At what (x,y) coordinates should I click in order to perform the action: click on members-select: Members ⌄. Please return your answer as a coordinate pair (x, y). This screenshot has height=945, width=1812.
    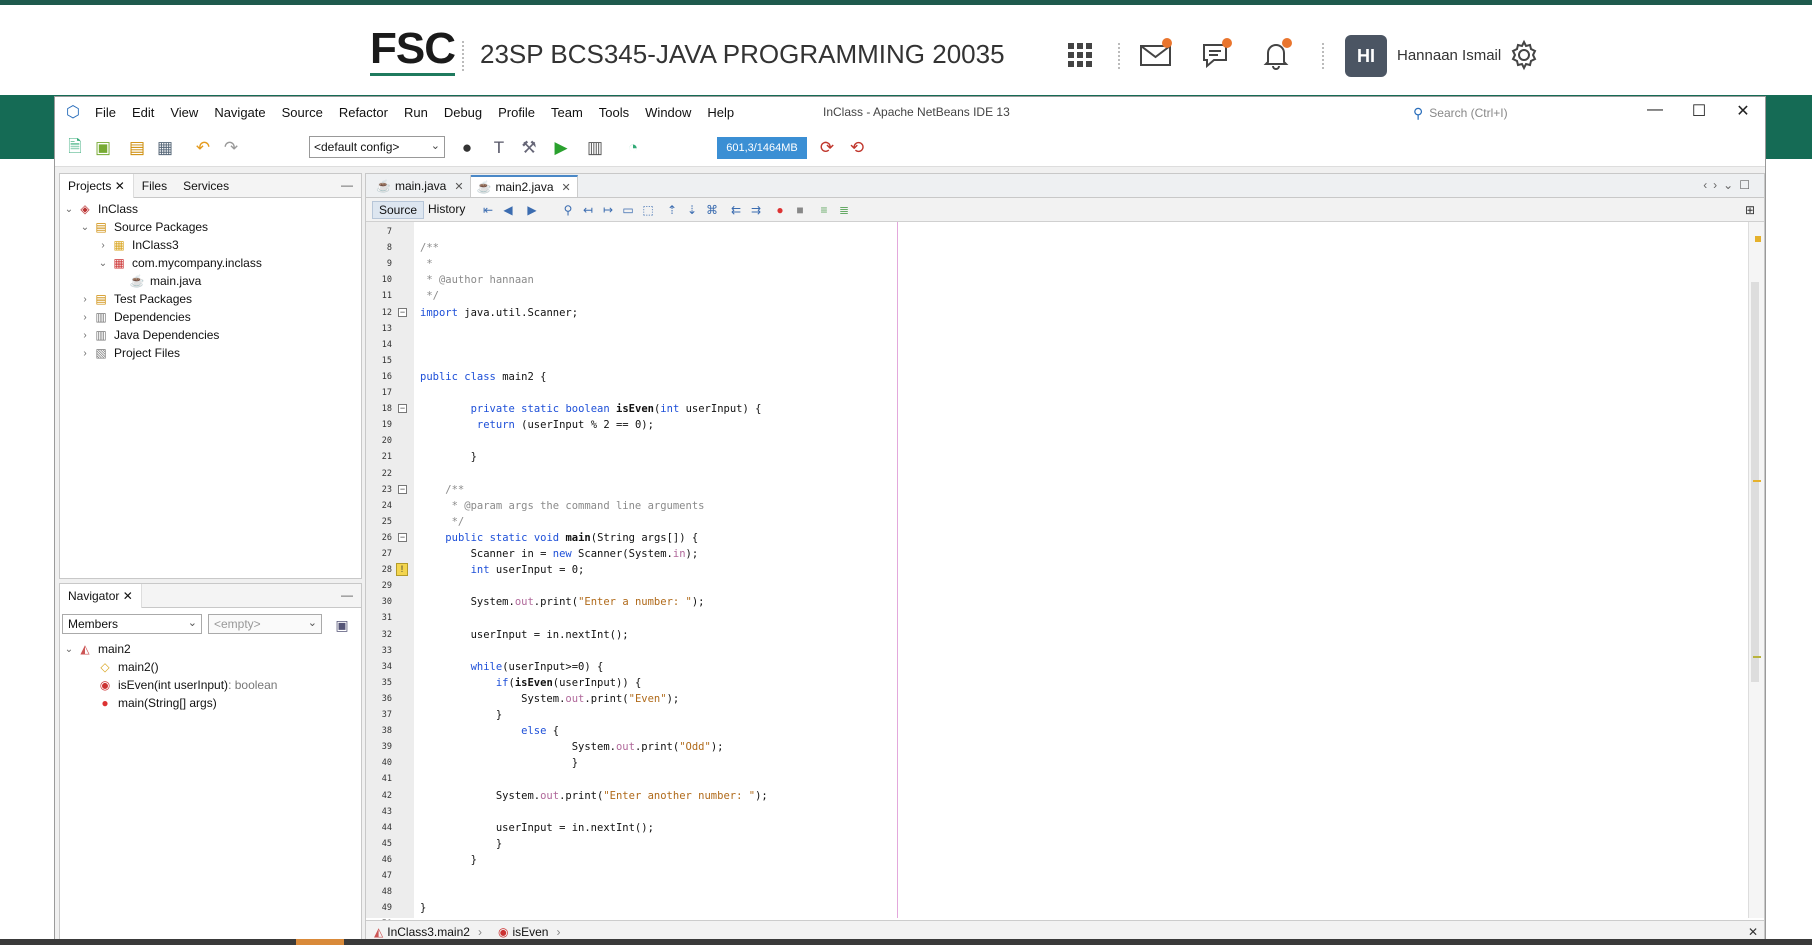
    Looking at the image, I should click on (132, 624).